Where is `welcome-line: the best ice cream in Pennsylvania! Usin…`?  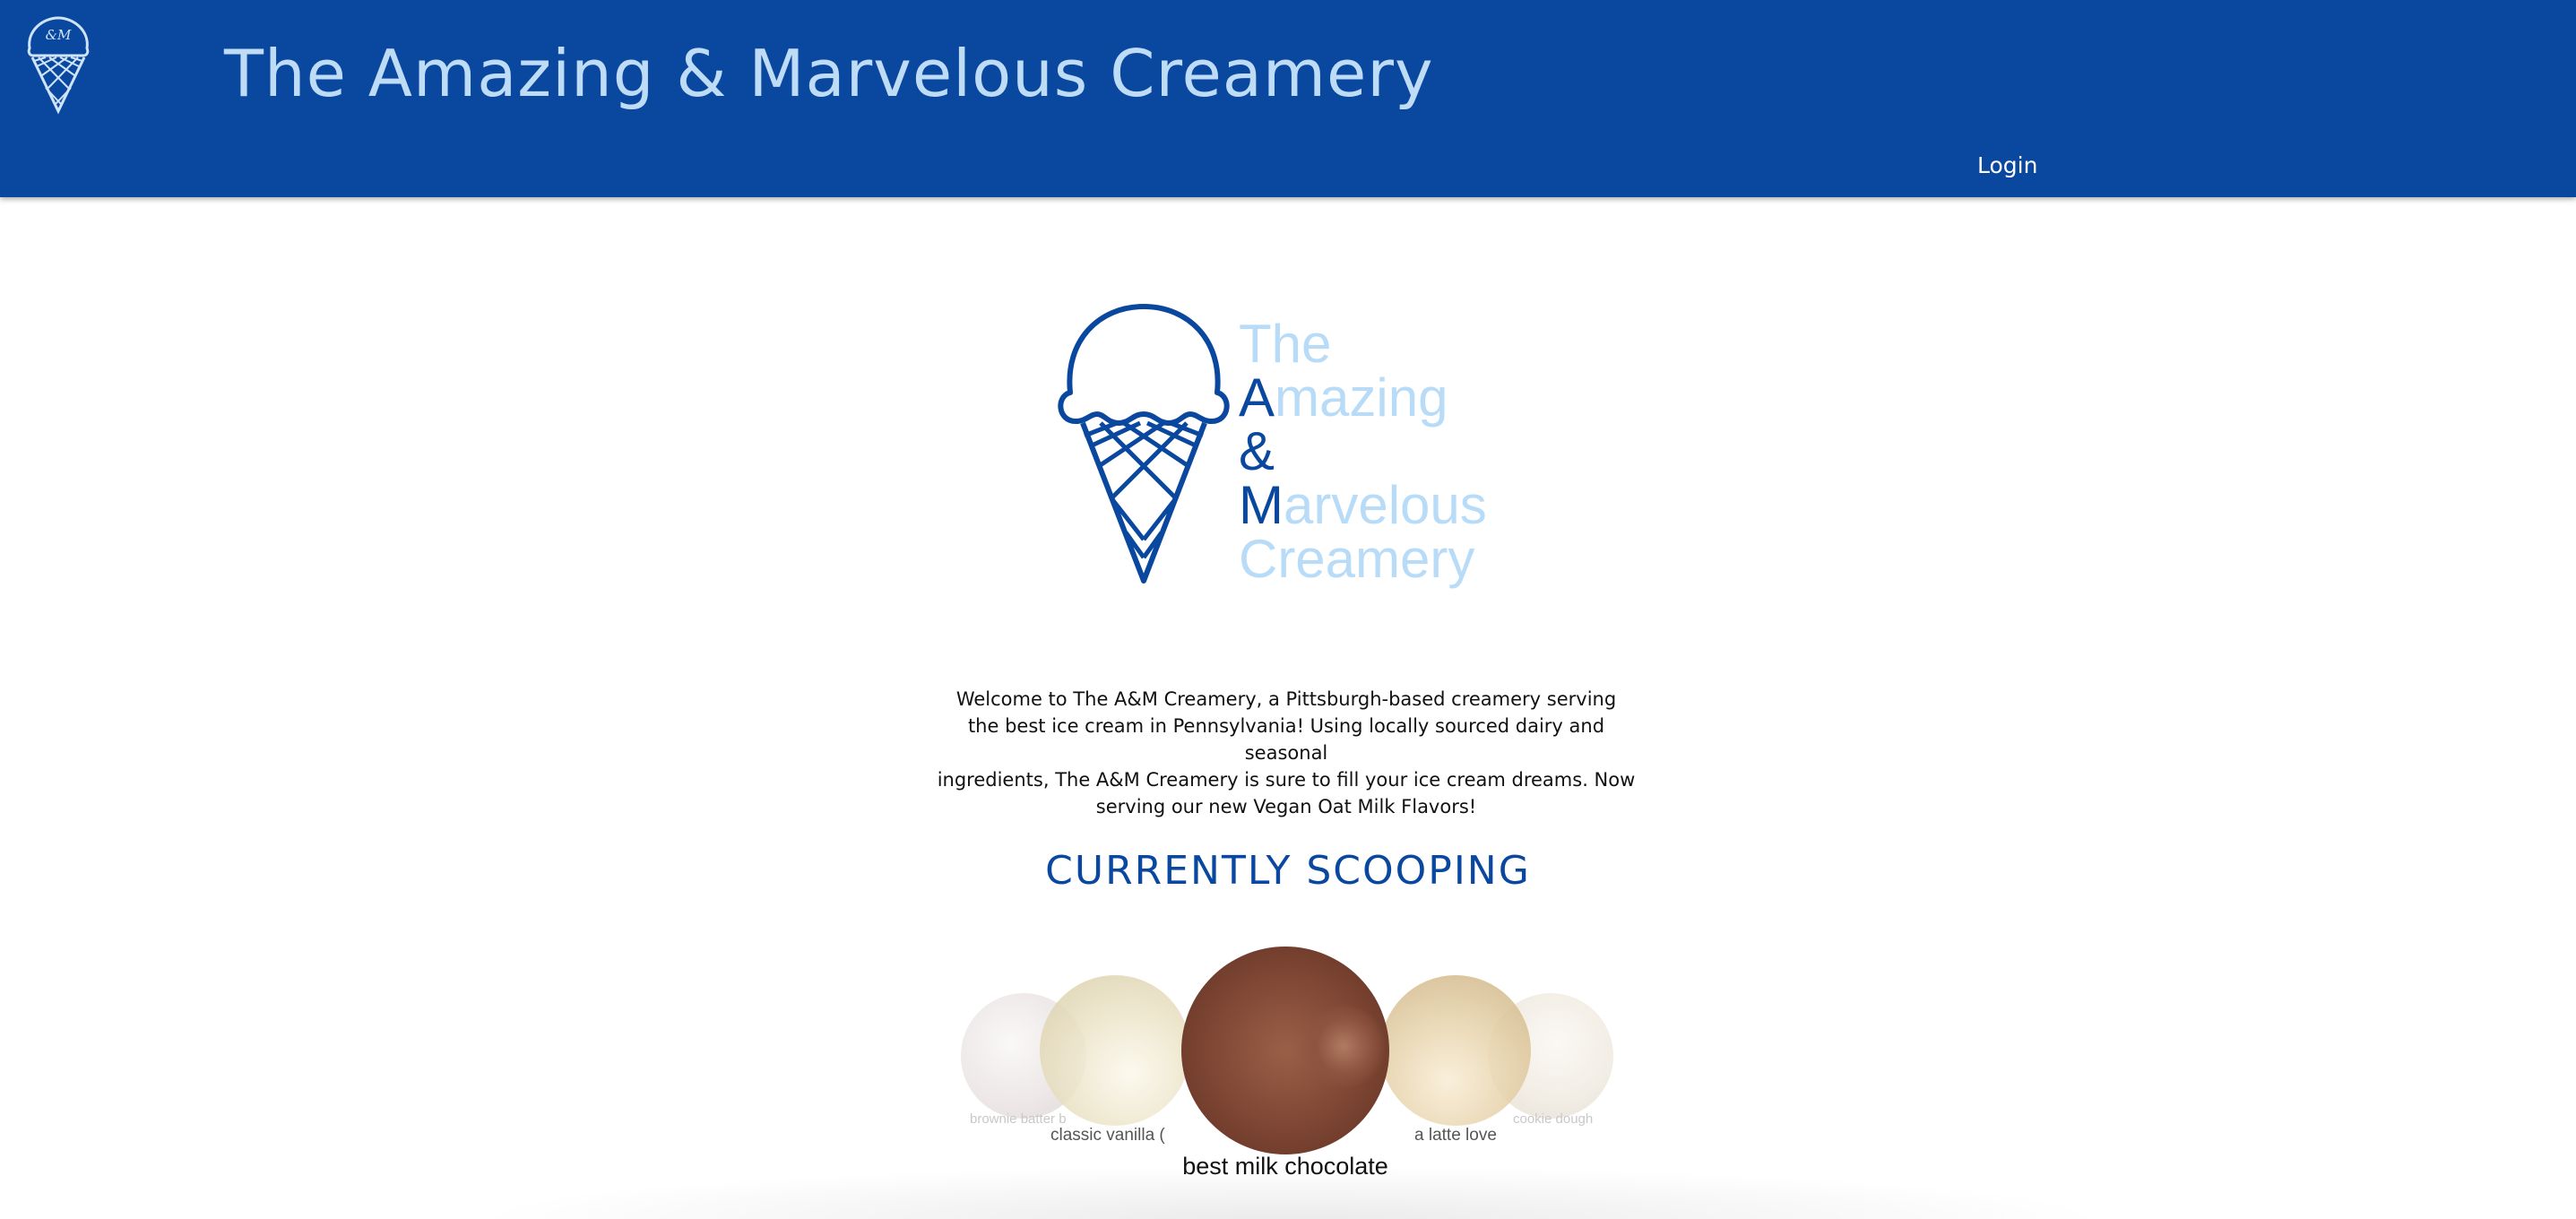
welcome-line: the best ice cream in Pennsylvania! Usin… is located at coordinates (1286, 740).